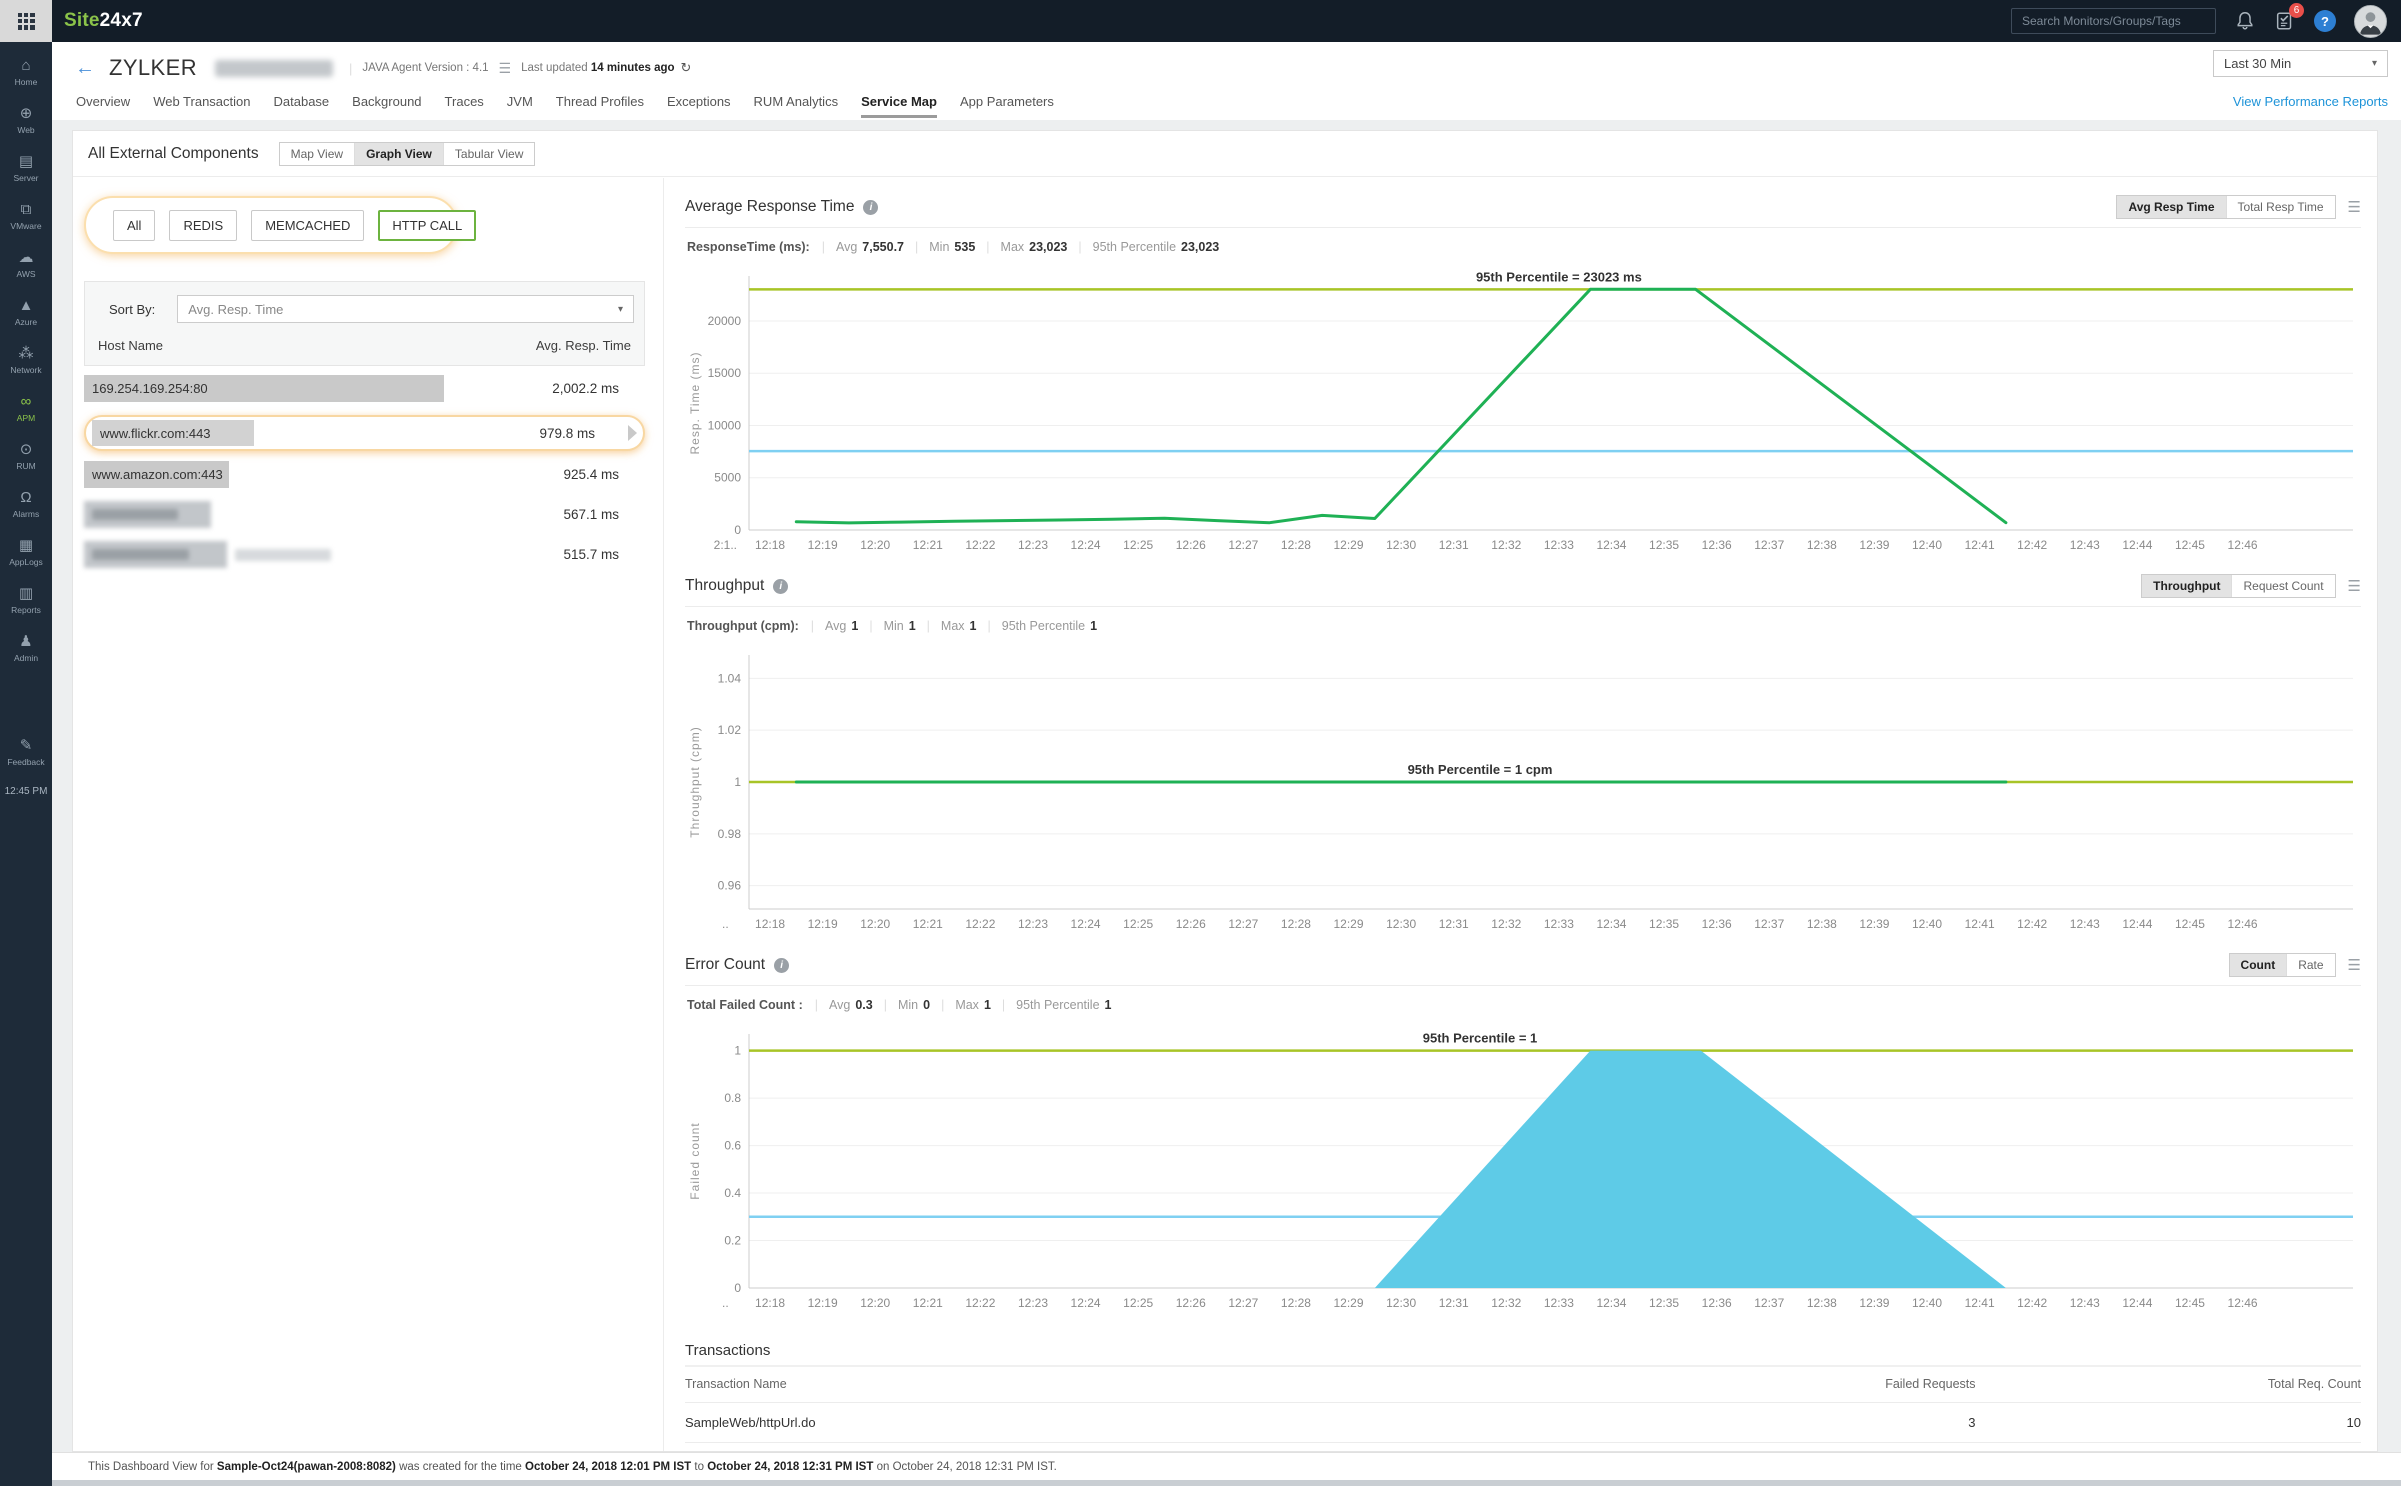 The height and width of the screenshot is (1486, 2401). Describe the element at coordinates (464, 106) in the screenshot. I see `tab-traces: Traces` at that location.